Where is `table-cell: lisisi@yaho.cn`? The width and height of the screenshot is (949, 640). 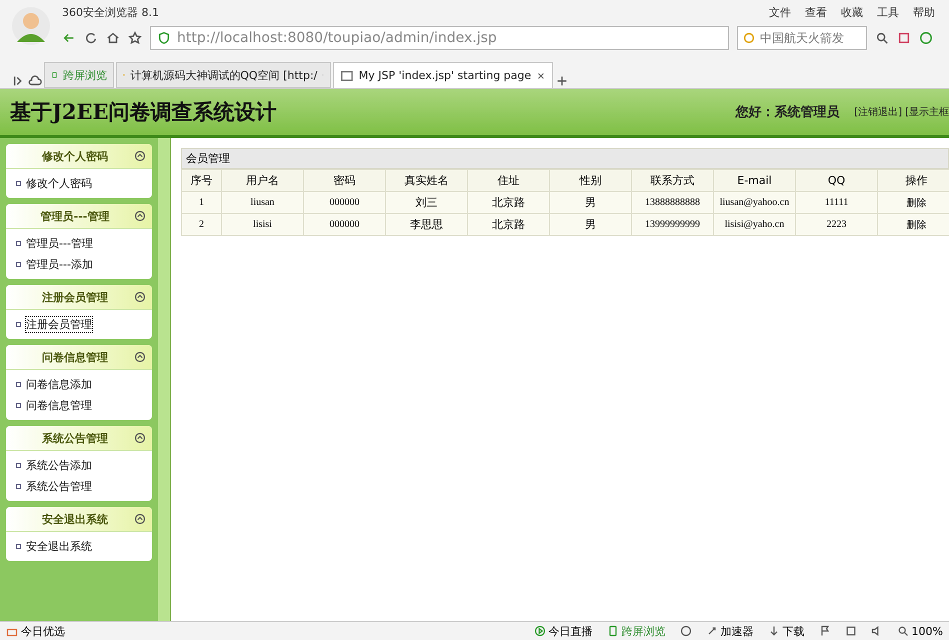 table-cell: lisisi@yaho.cn is located at coordinates (755, 225).